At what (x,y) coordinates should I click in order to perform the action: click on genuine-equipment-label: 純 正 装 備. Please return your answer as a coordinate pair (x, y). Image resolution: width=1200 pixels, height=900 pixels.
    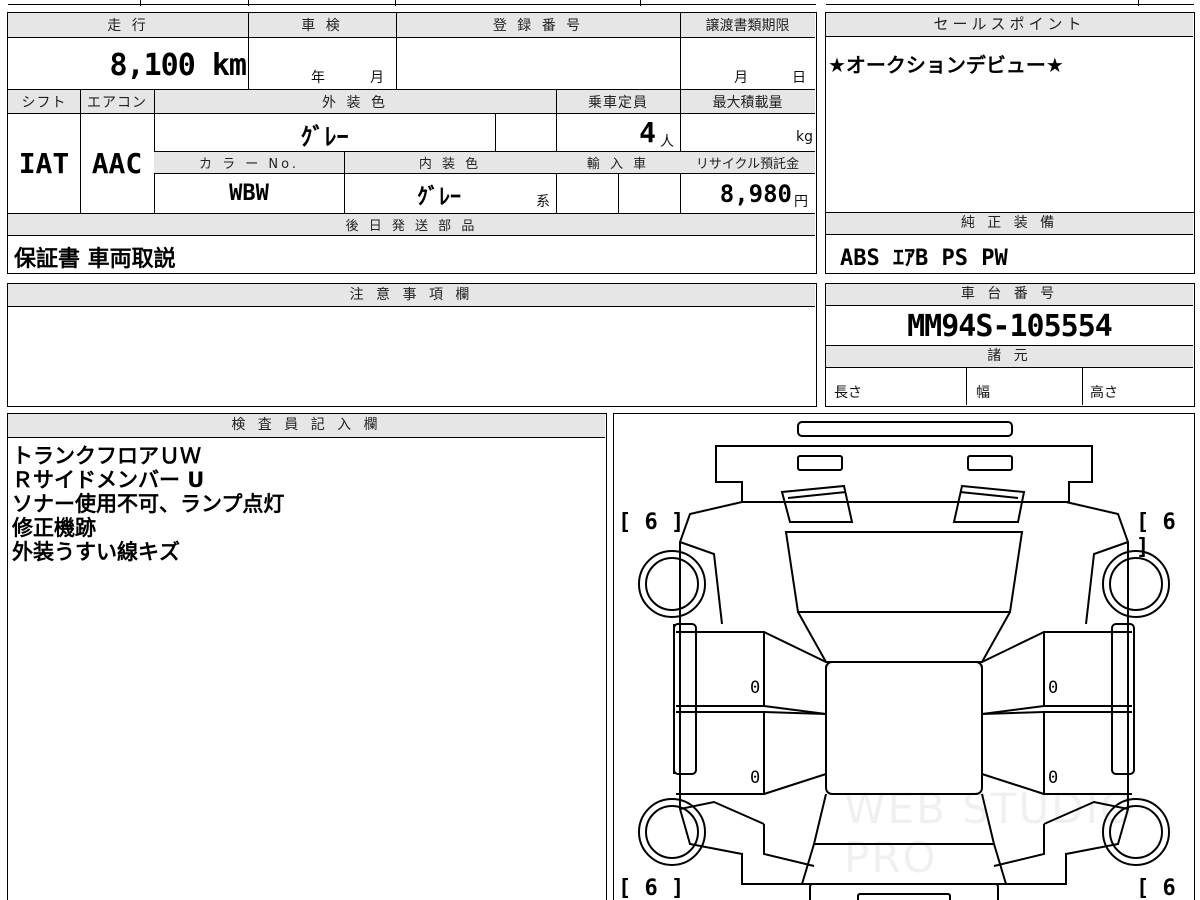
    Looking at the image, I should click on (1009, 224).